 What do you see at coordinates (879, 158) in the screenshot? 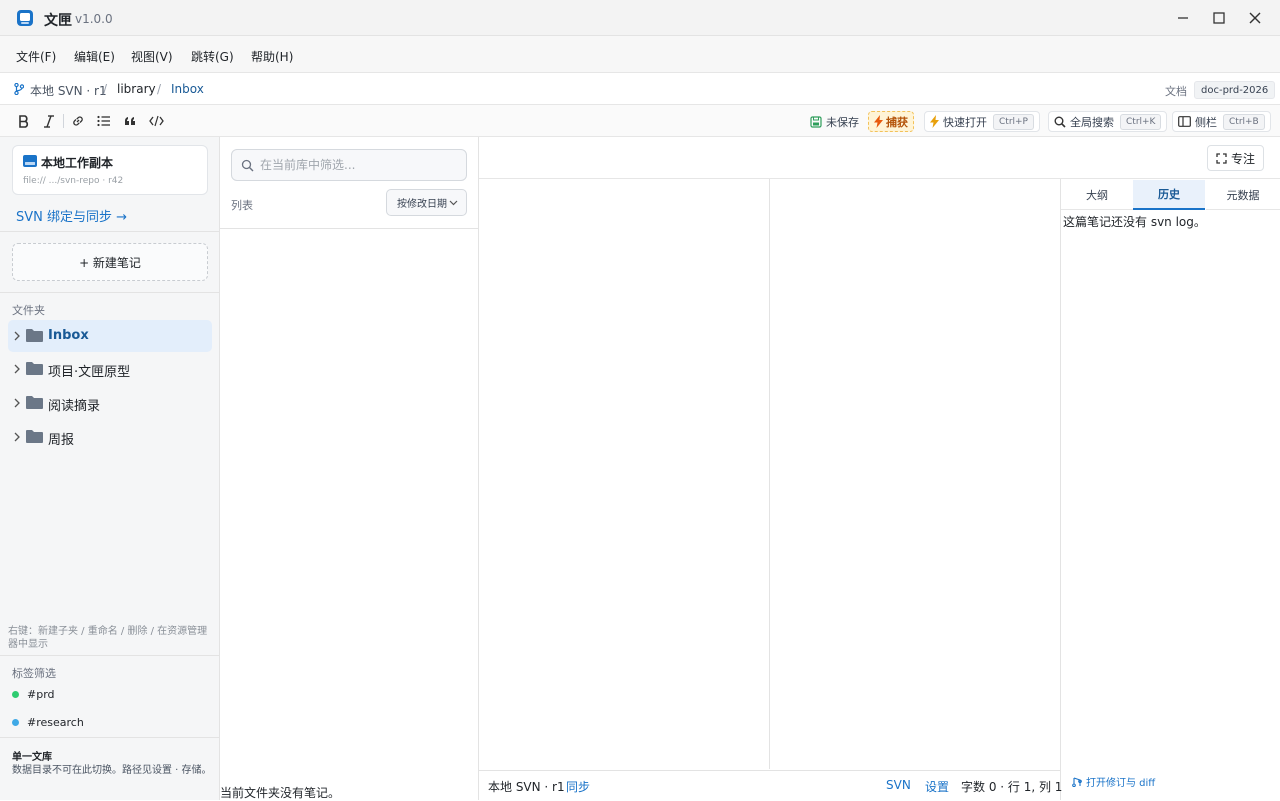
I see `editor-header` at bounding box center [879, 158].